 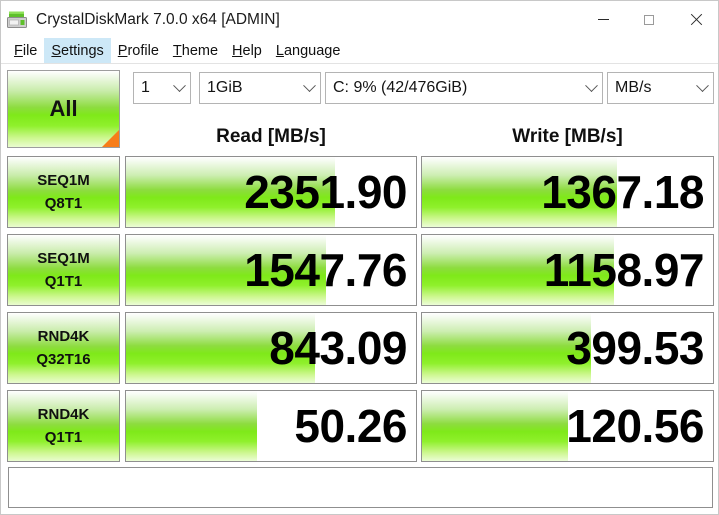 I want to click on read-bar-fill, so click(x=191, y=426).